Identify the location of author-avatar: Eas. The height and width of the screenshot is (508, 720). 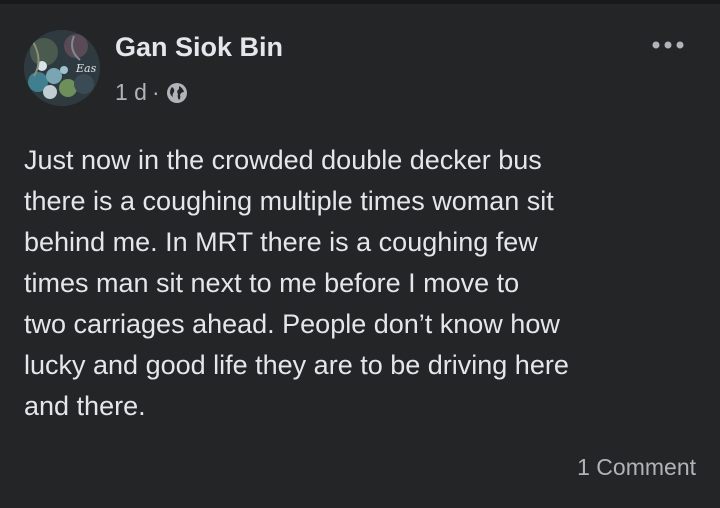
(62, 68).